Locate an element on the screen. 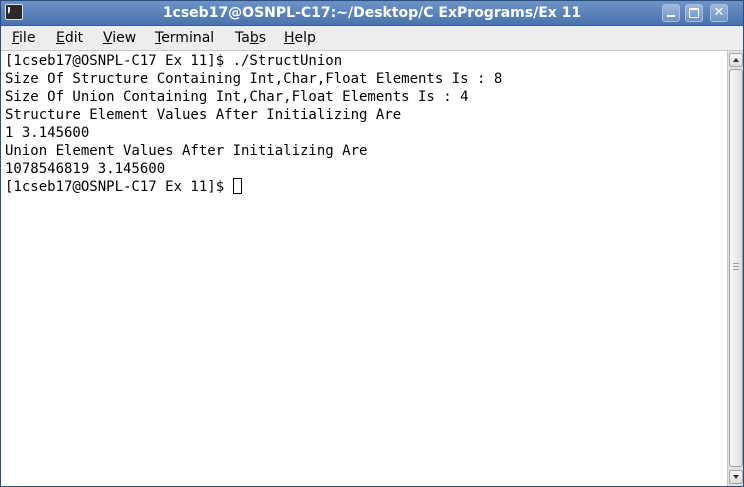 The height and width of the screenshot is (487, 744). minimize-icon is located at coordinates (671, 16).